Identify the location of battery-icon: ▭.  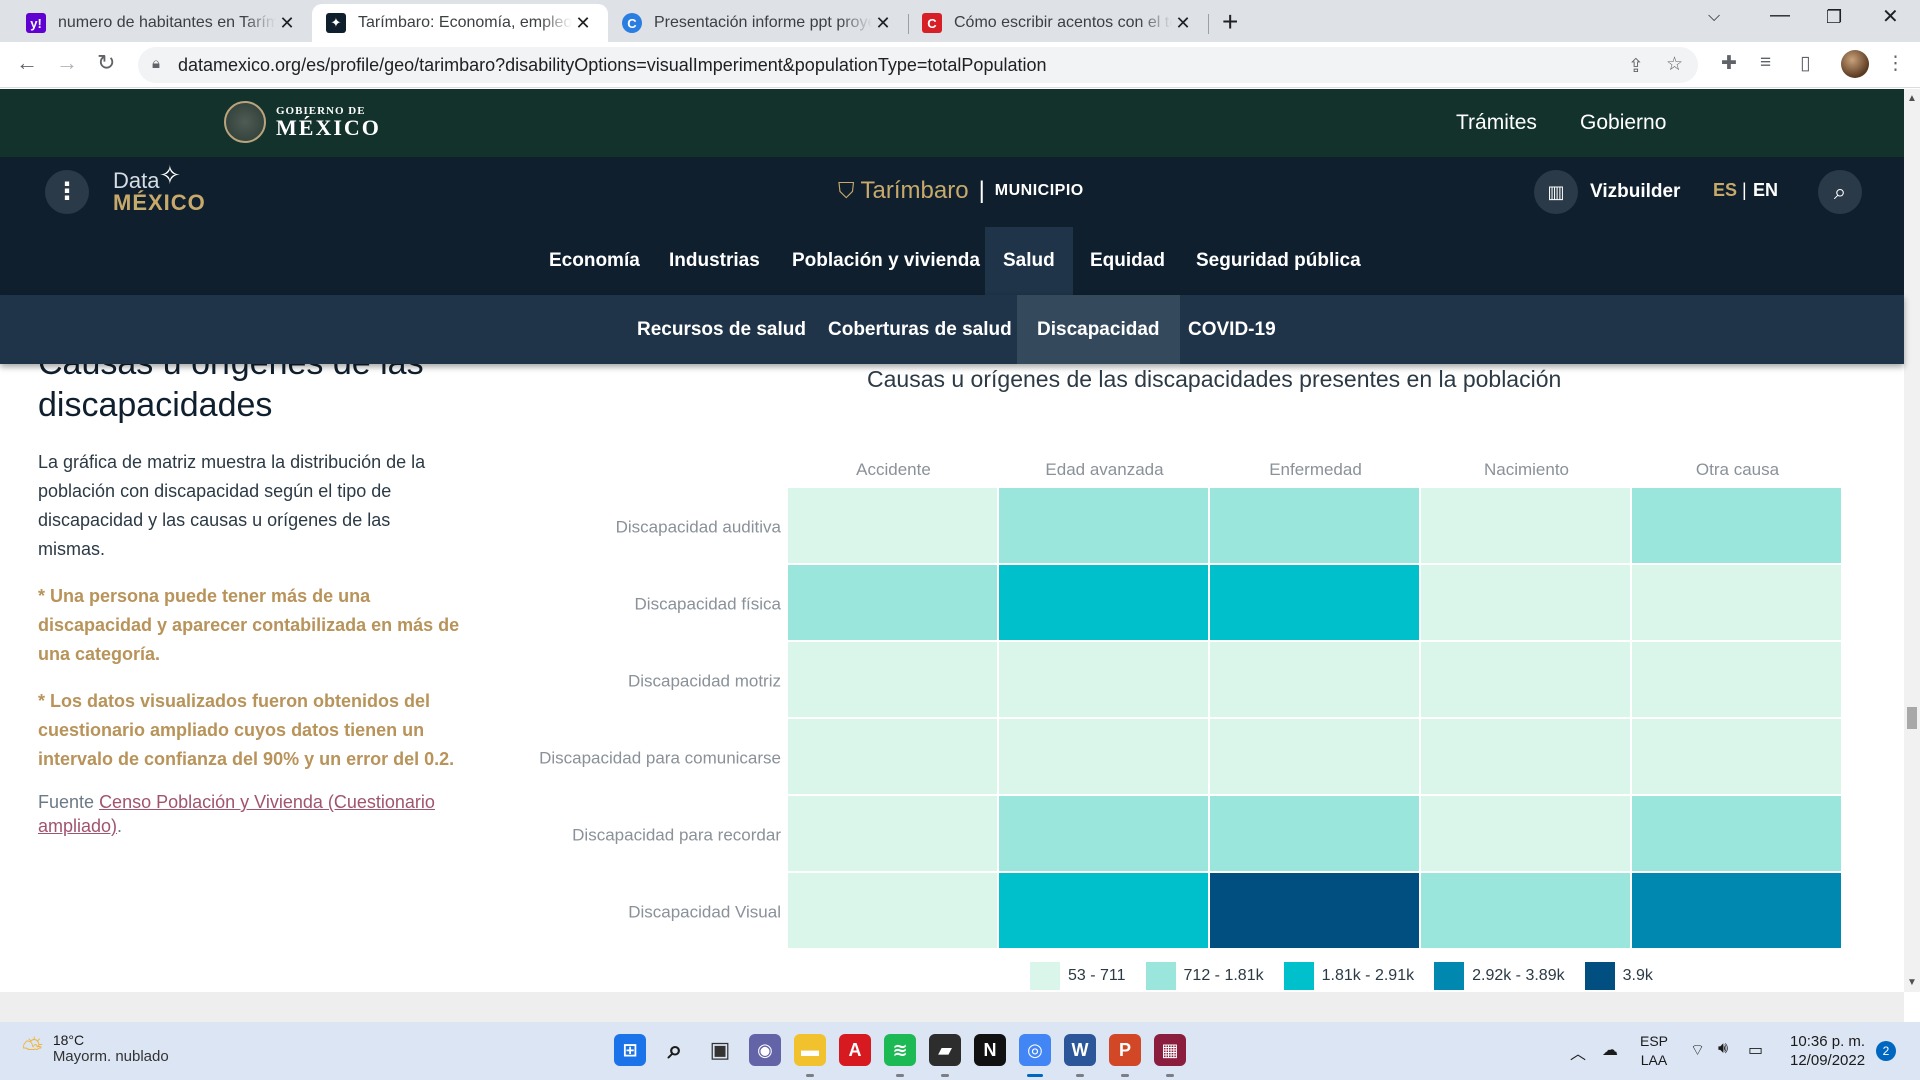
(1755, 1050).